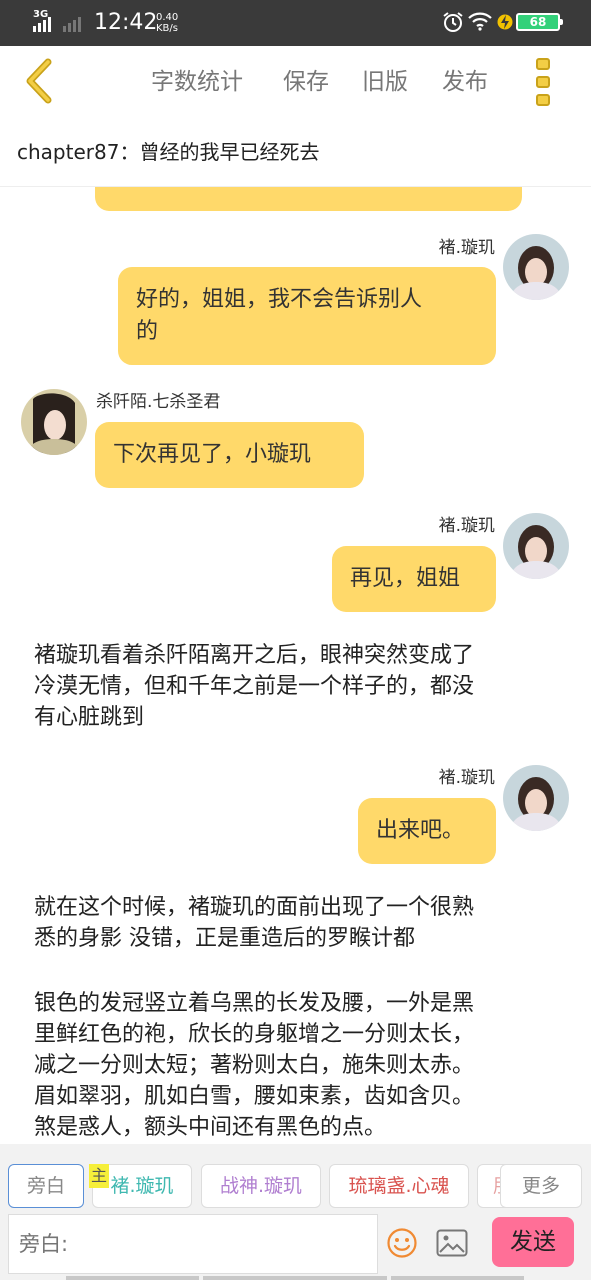 The height and width of the screenshot is (1280, 591). Describe the element at coordinates (279, 299) in the screenshot. I see `message-text-line: 好的，姐姐，我不会告诉别人` at that location.